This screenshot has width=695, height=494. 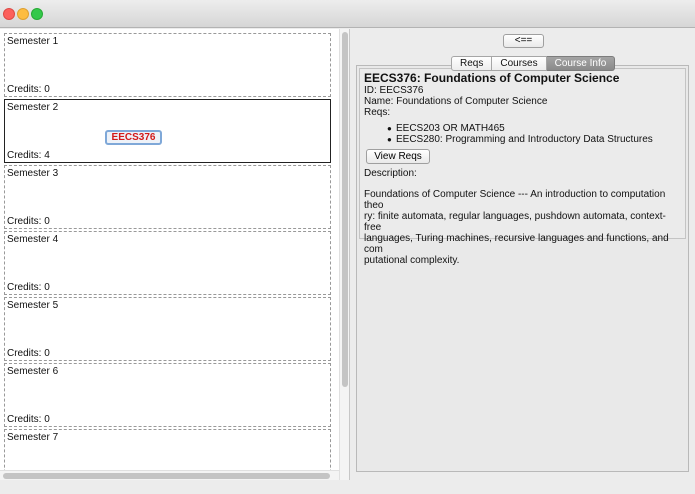 I want to click on zoom-window-button, so click(x=37, y=14).